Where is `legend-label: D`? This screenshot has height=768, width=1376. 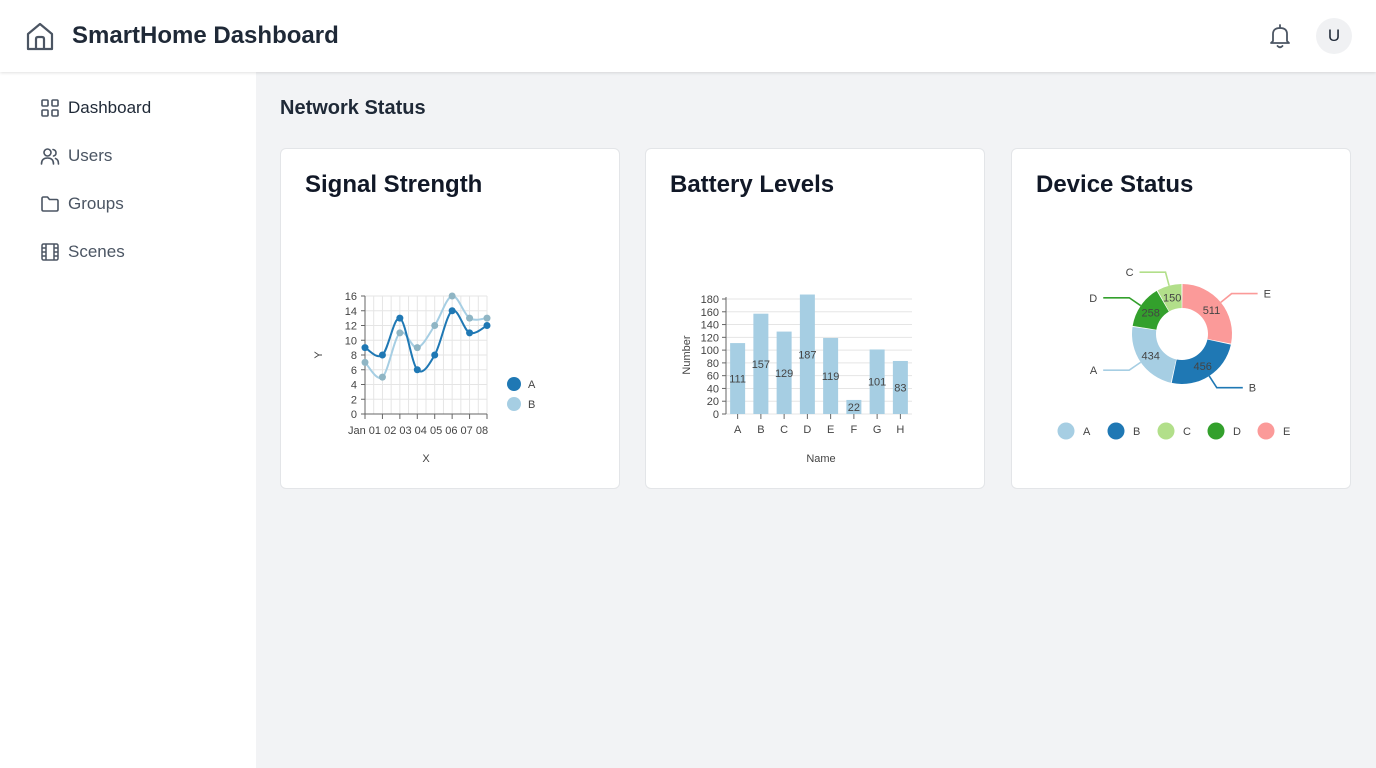
legend-label: D is located at coordinates (1237, 432).